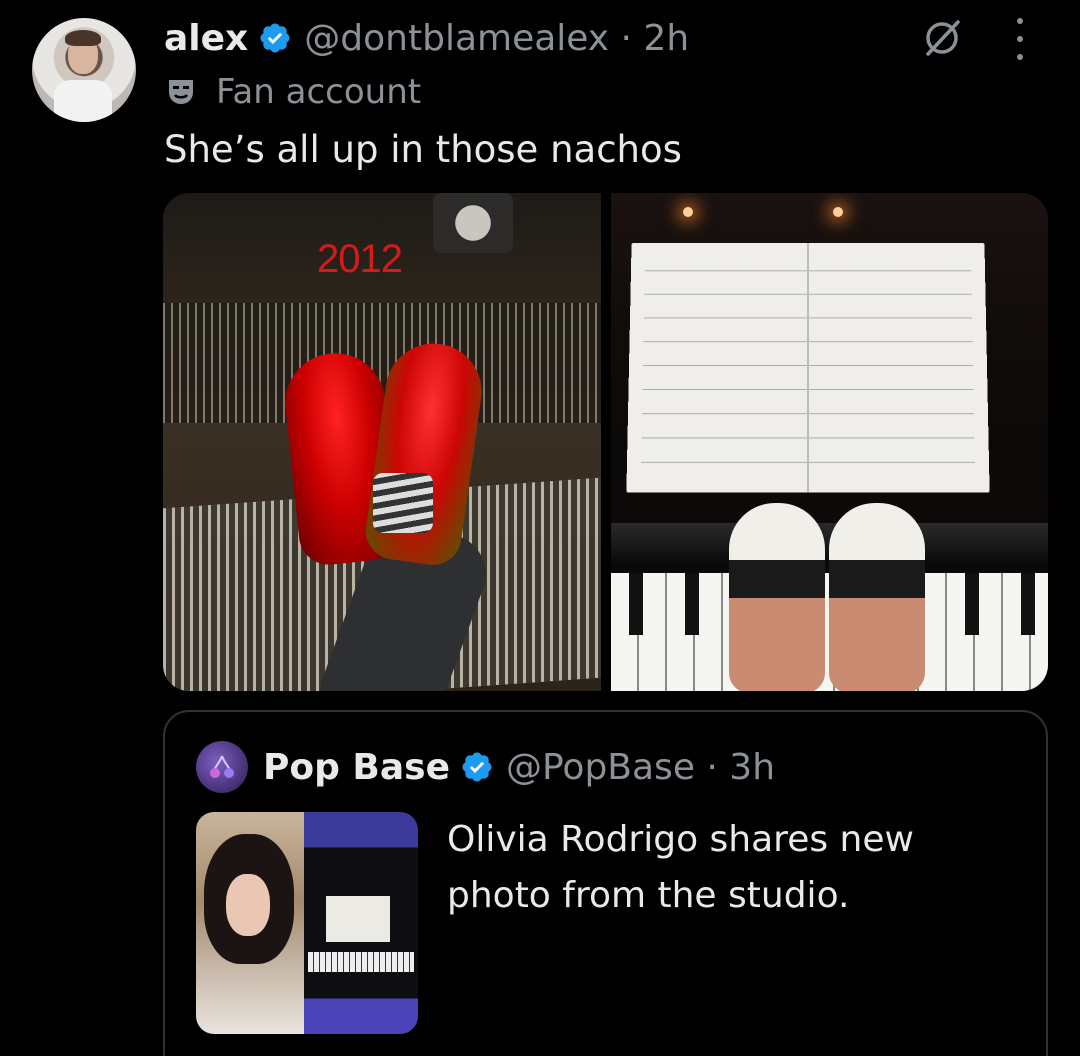  Describe the element at coordinates (473, 223) in the screenshot. I see `studio-speaker` at that location.